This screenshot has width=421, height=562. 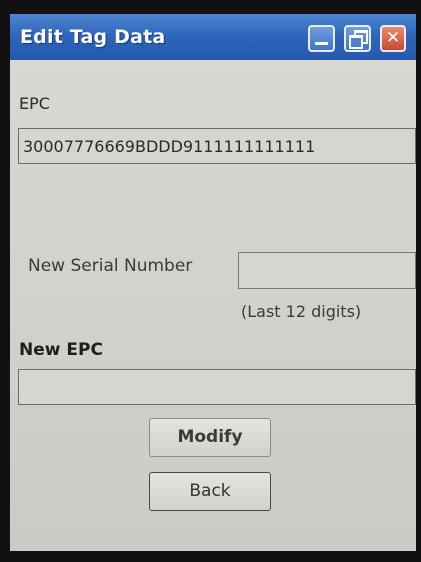 What do you see at coordinates (34, 103) in the screenshot?
I see `epc-label: EPC` at bounding box center [34, 103].